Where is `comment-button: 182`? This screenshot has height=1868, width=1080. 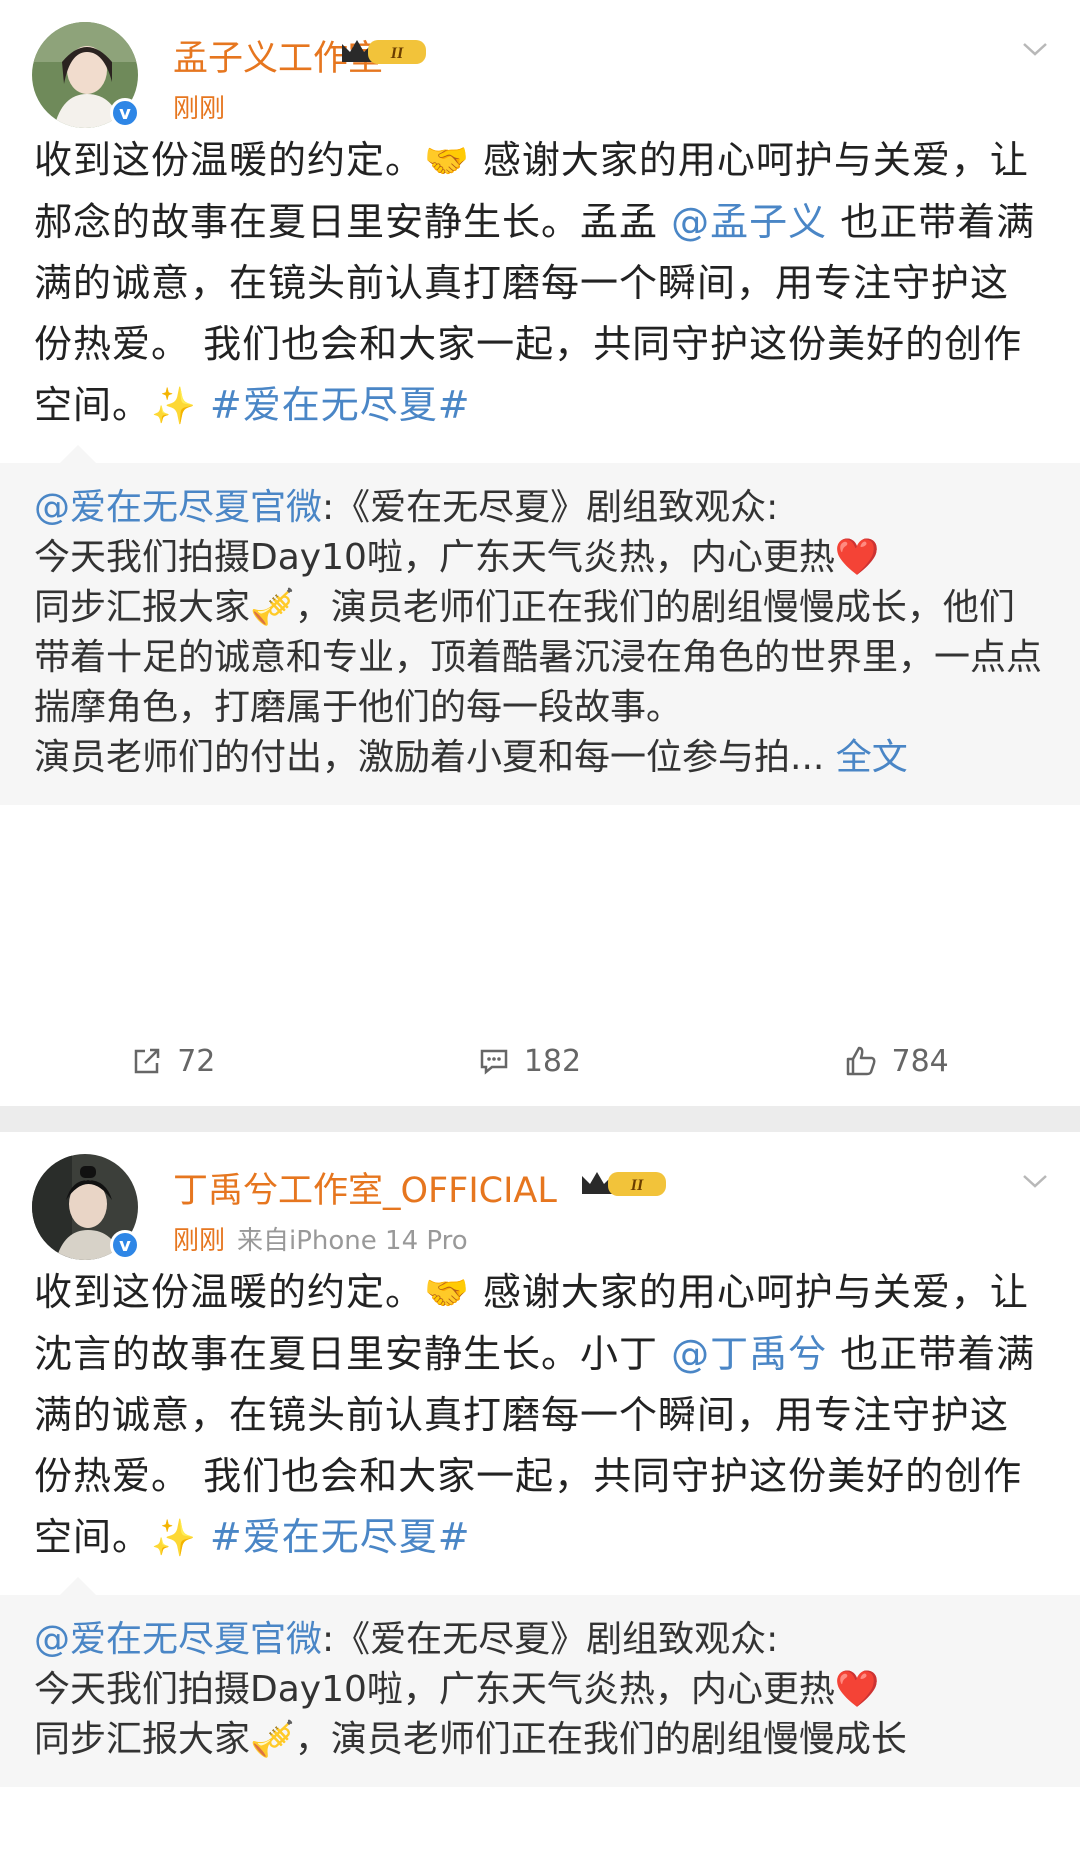 comment-button: 182 is located at coordinates (529, 1061).